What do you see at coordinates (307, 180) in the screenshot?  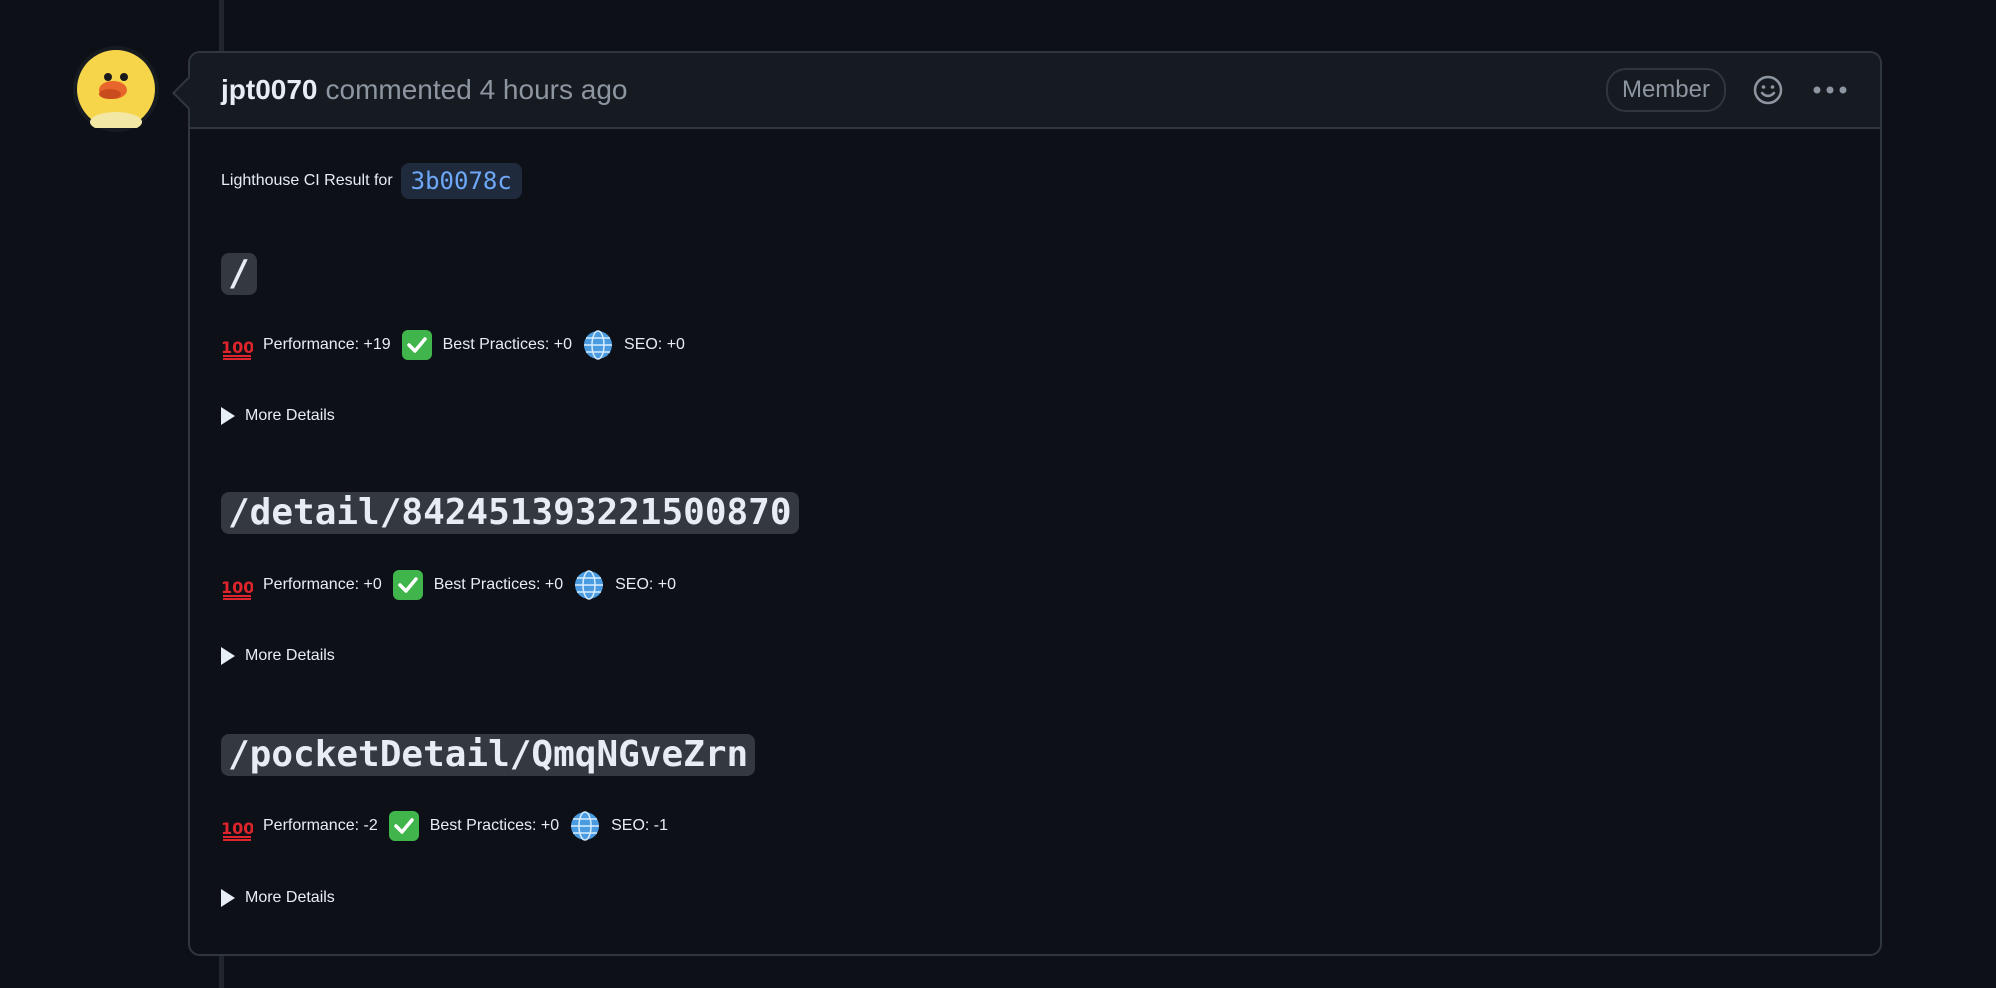 I see `intro-text: Lighthouse CI Result for` at bounding box center [307, 180].